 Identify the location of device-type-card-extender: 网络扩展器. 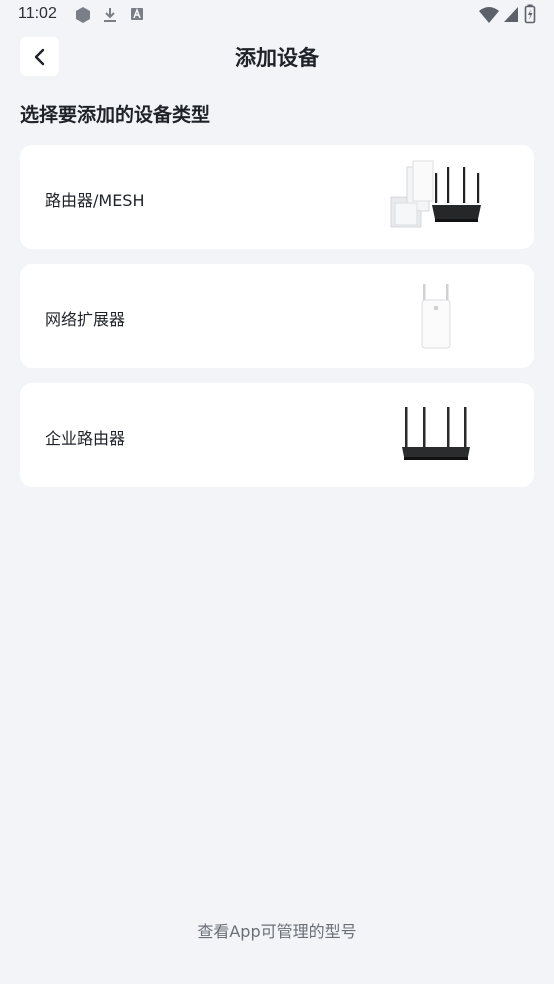
(277, 316).